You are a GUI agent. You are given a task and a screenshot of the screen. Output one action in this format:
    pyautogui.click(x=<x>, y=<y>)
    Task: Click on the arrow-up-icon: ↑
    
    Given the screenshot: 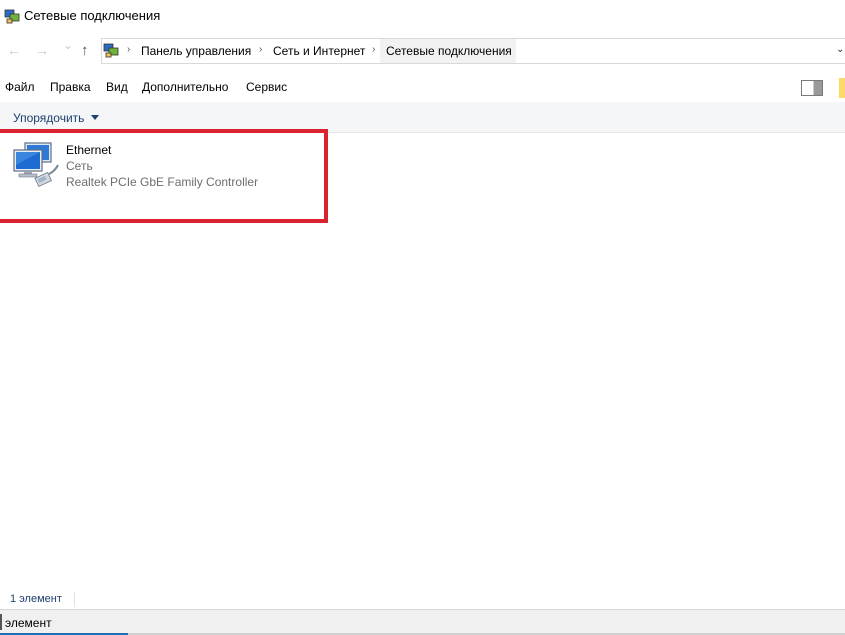 What is the action you would take?
    pyautogui.click(x=85, y=50)
    